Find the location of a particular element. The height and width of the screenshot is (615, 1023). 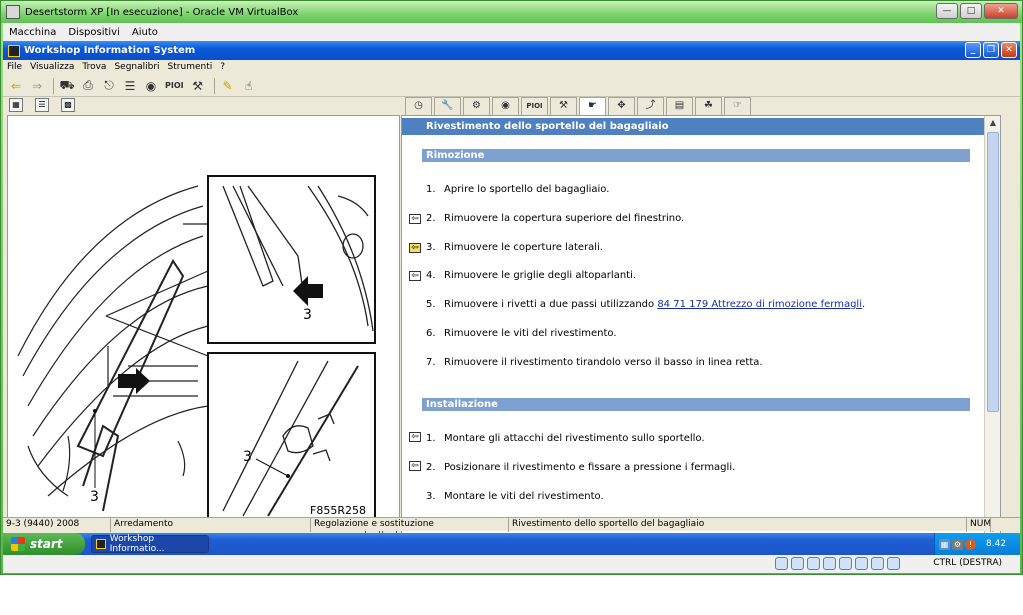

host-menubar: Macchina Dispositivi Aiuto is located at coordinates (511, 32).